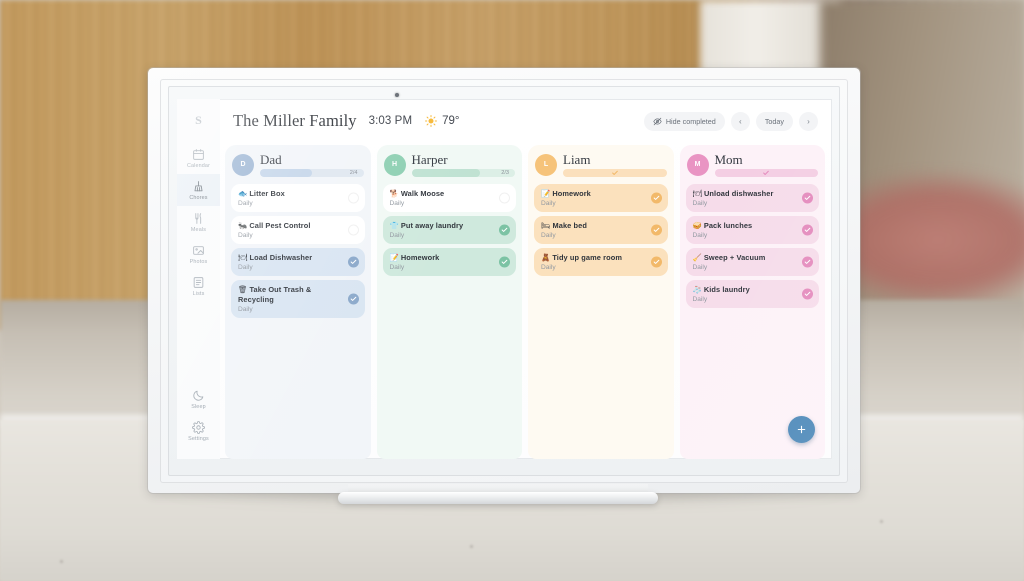 This screenshot has width=1024, height=581. I want to click on task-title-text: Tidy up game room, so click(587, 257).